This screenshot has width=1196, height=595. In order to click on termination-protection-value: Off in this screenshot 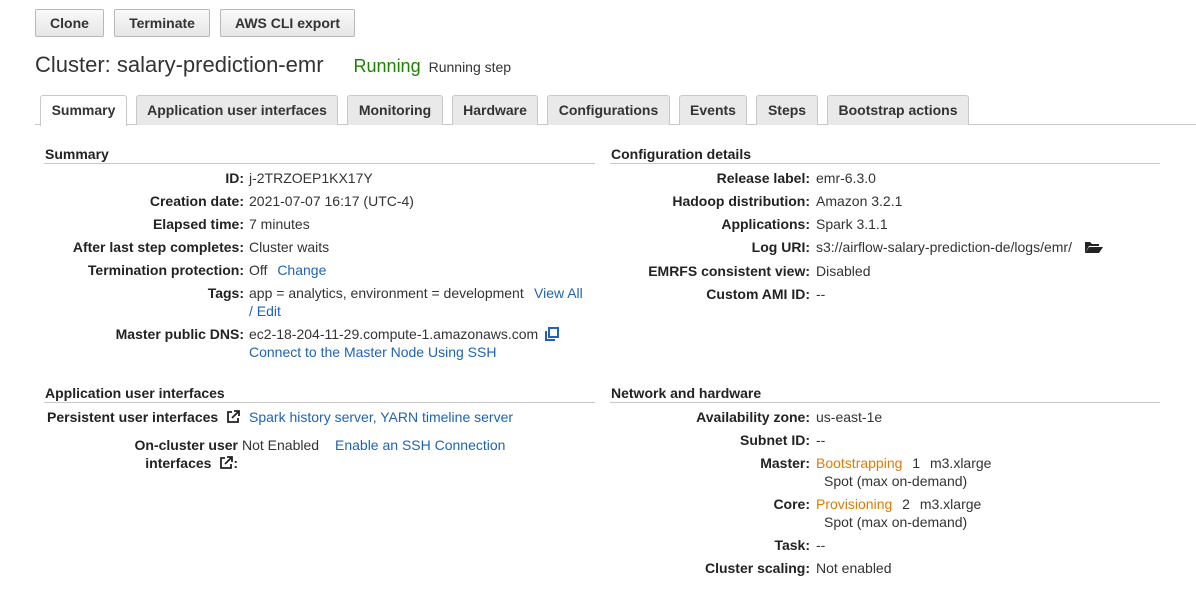, I will do `click(258, 270)`.